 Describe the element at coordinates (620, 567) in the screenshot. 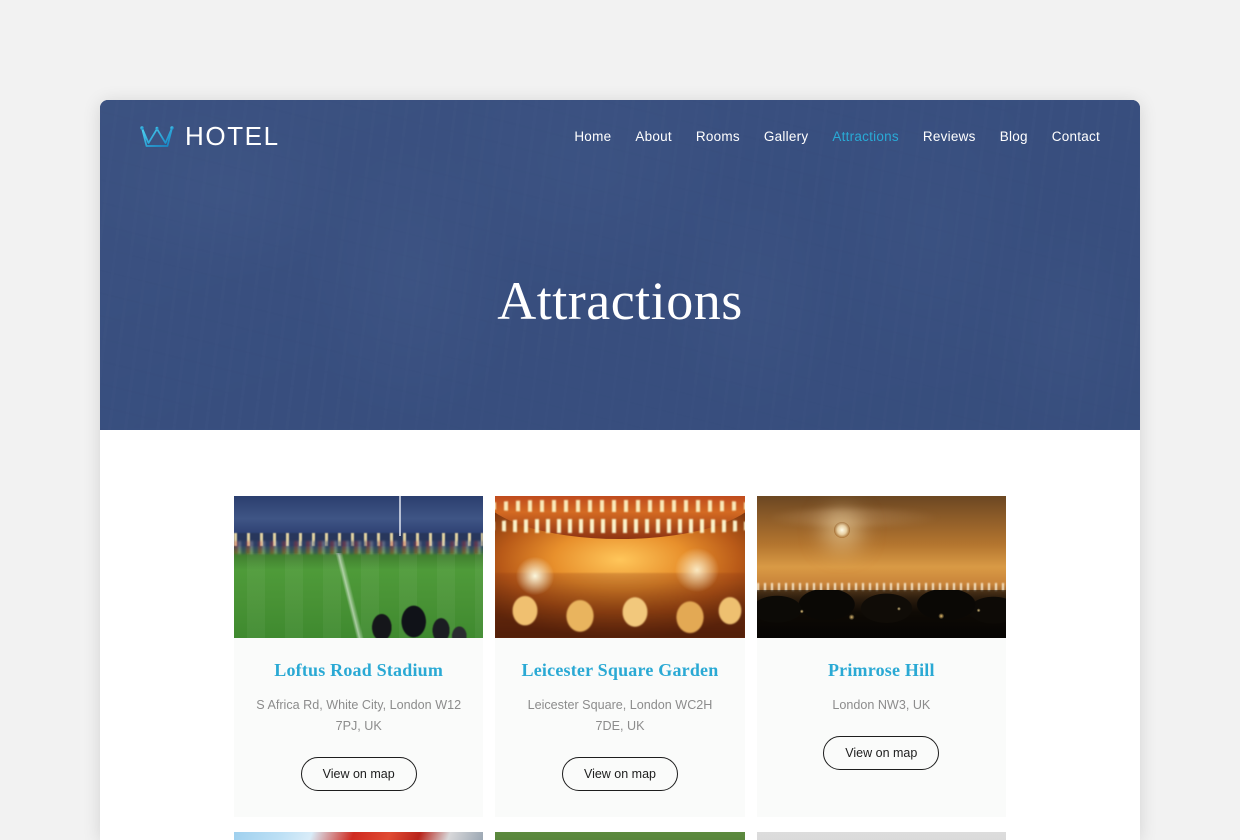

I see `attraction-image-carousel` at that location.